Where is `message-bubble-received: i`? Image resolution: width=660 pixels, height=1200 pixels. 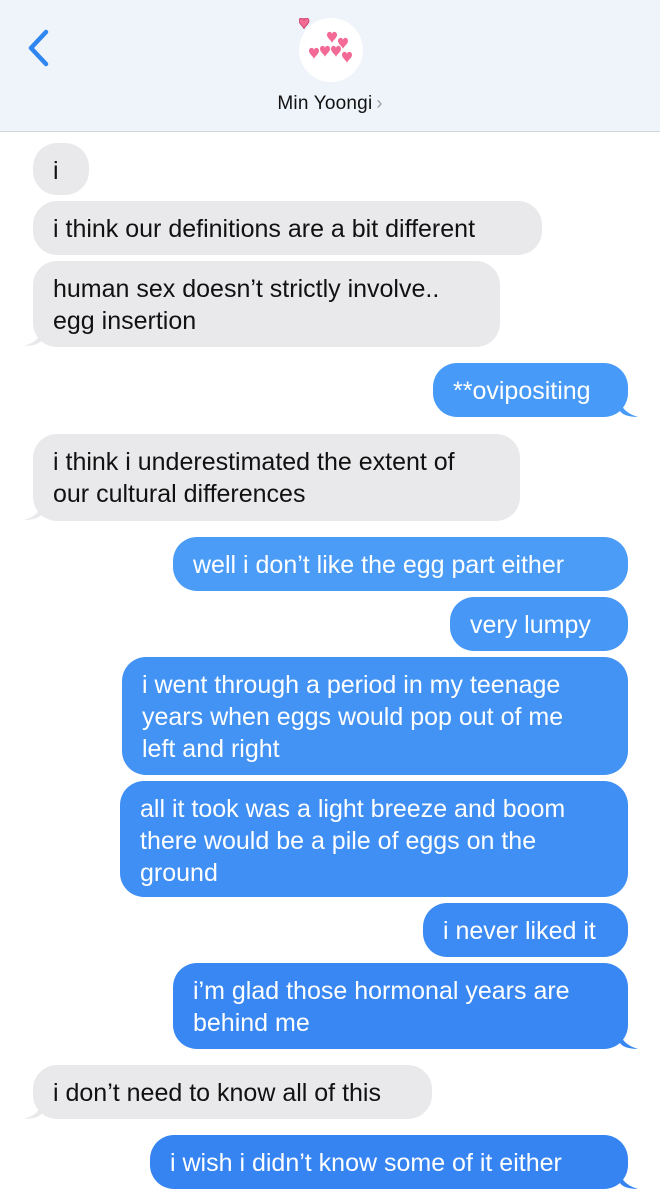
message-bubble-received: i is located at coordinates (61, 169).